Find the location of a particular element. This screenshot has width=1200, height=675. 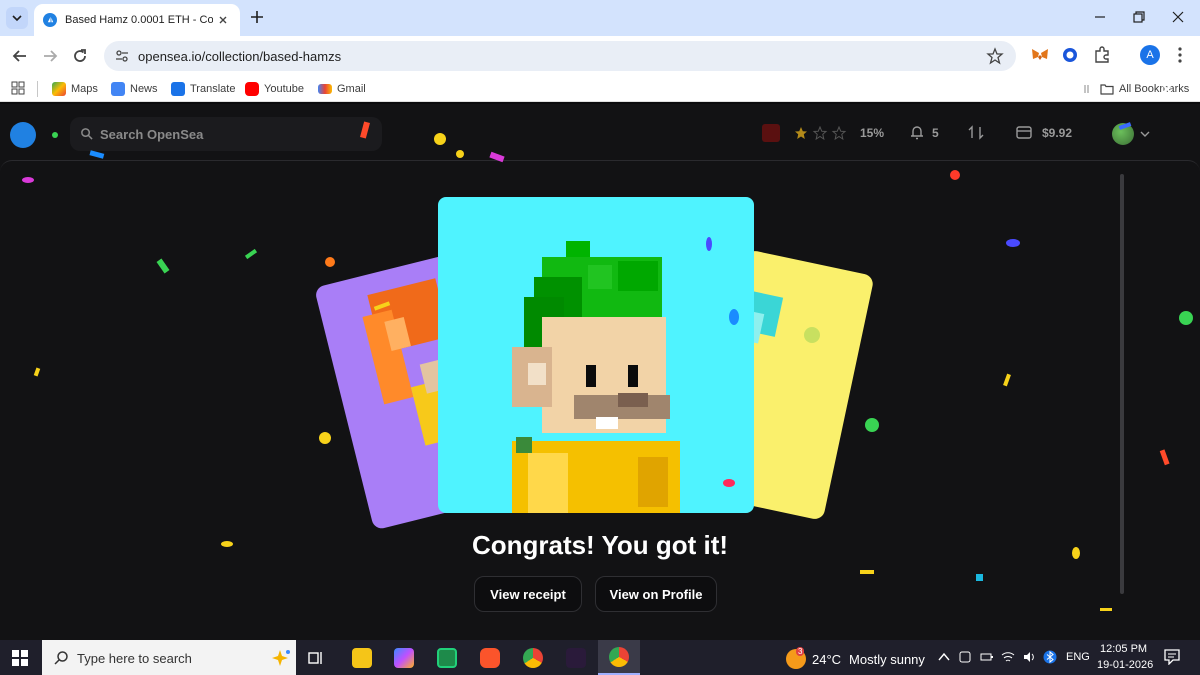

brave-icon is located at coordinates (490, 658).